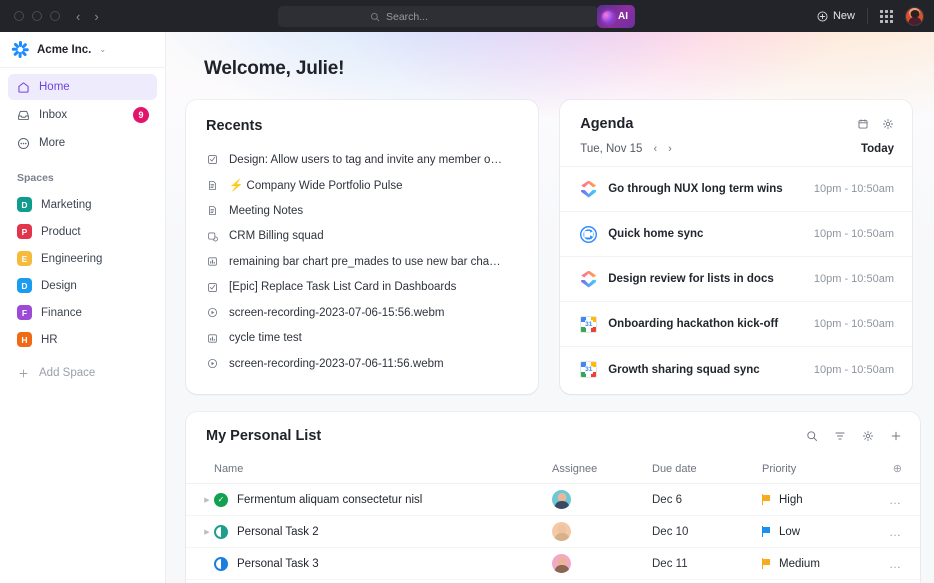  Describe the element at coordinates (812, 436) in the screenshot. I see `search-icon` at that location.